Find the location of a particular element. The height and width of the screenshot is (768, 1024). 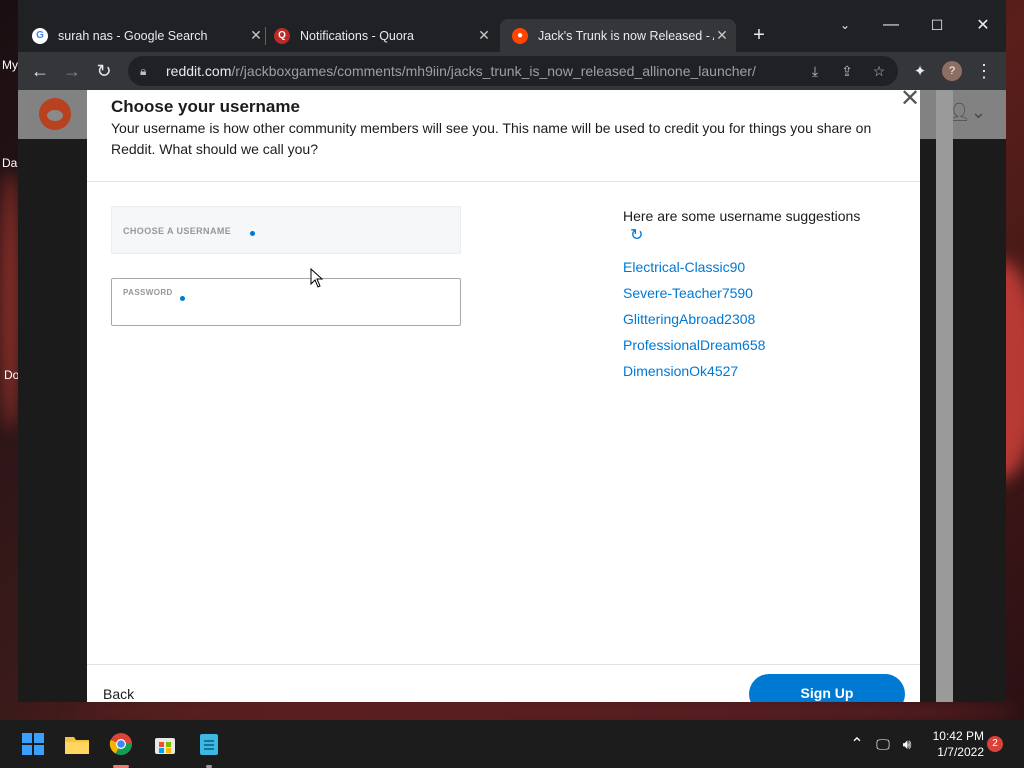

window-close-button: ✕ is located at coordinates (983, 25).